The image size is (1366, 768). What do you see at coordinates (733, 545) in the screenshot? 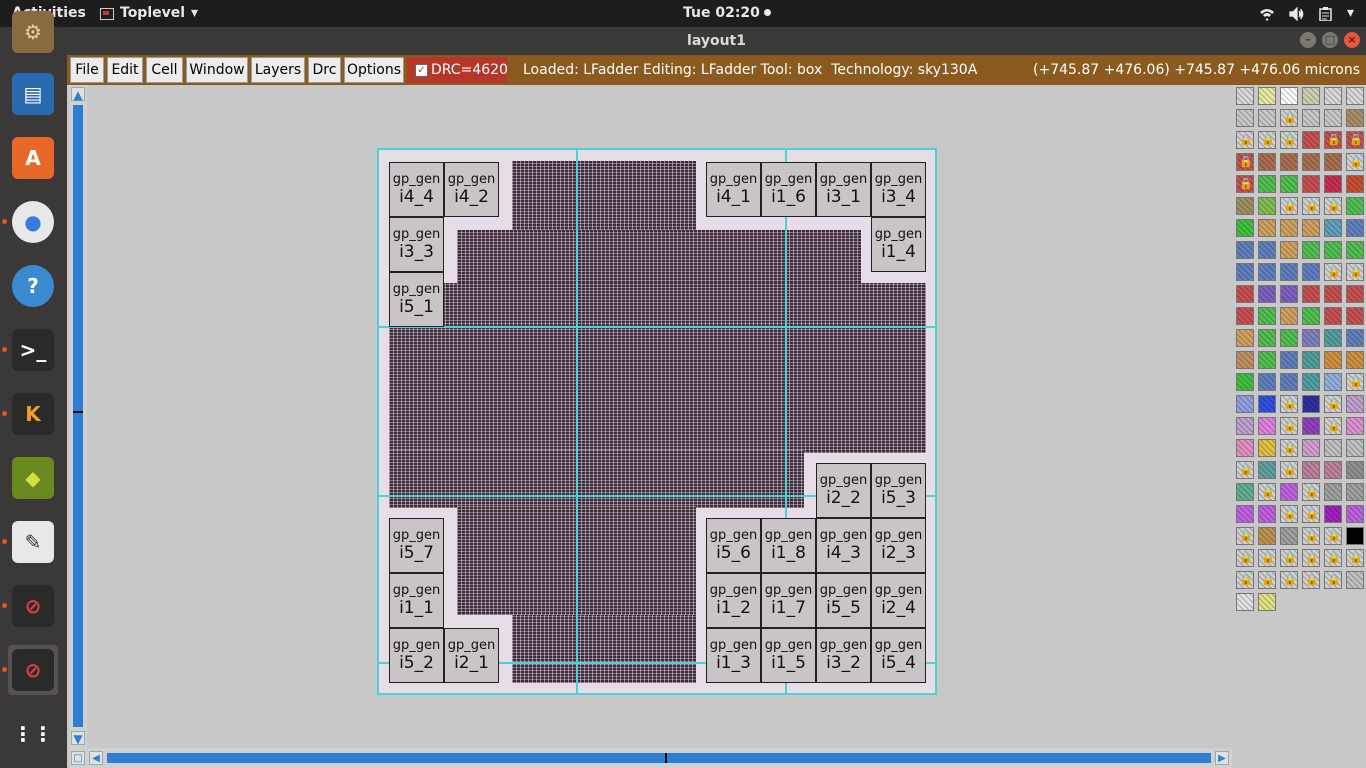
I see `cell-instance: gp_gen i5_6` at bounding box center [733, 545].